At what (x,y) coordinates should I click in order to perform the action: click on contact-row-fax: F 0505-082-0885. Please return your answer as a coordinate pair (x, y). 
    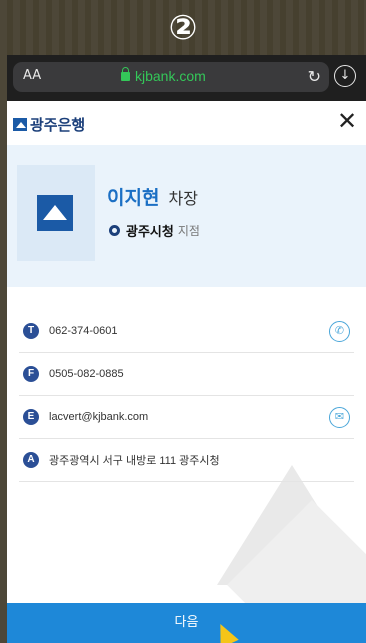
    Looking at the image, I should click on (186, 374).